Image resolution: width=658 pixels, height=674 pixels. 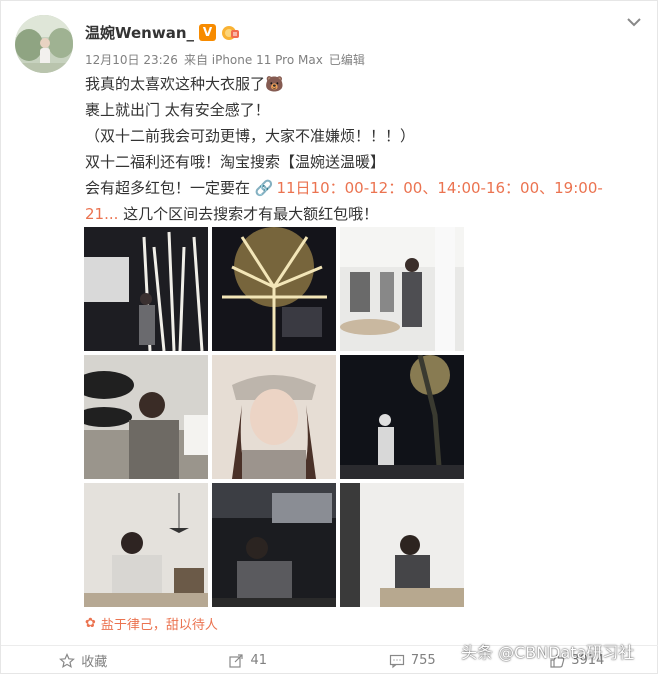 What do you see at coordinates (396, 661) in the screenshot?
I see `comment-icon` at bounding box center [396, 661].